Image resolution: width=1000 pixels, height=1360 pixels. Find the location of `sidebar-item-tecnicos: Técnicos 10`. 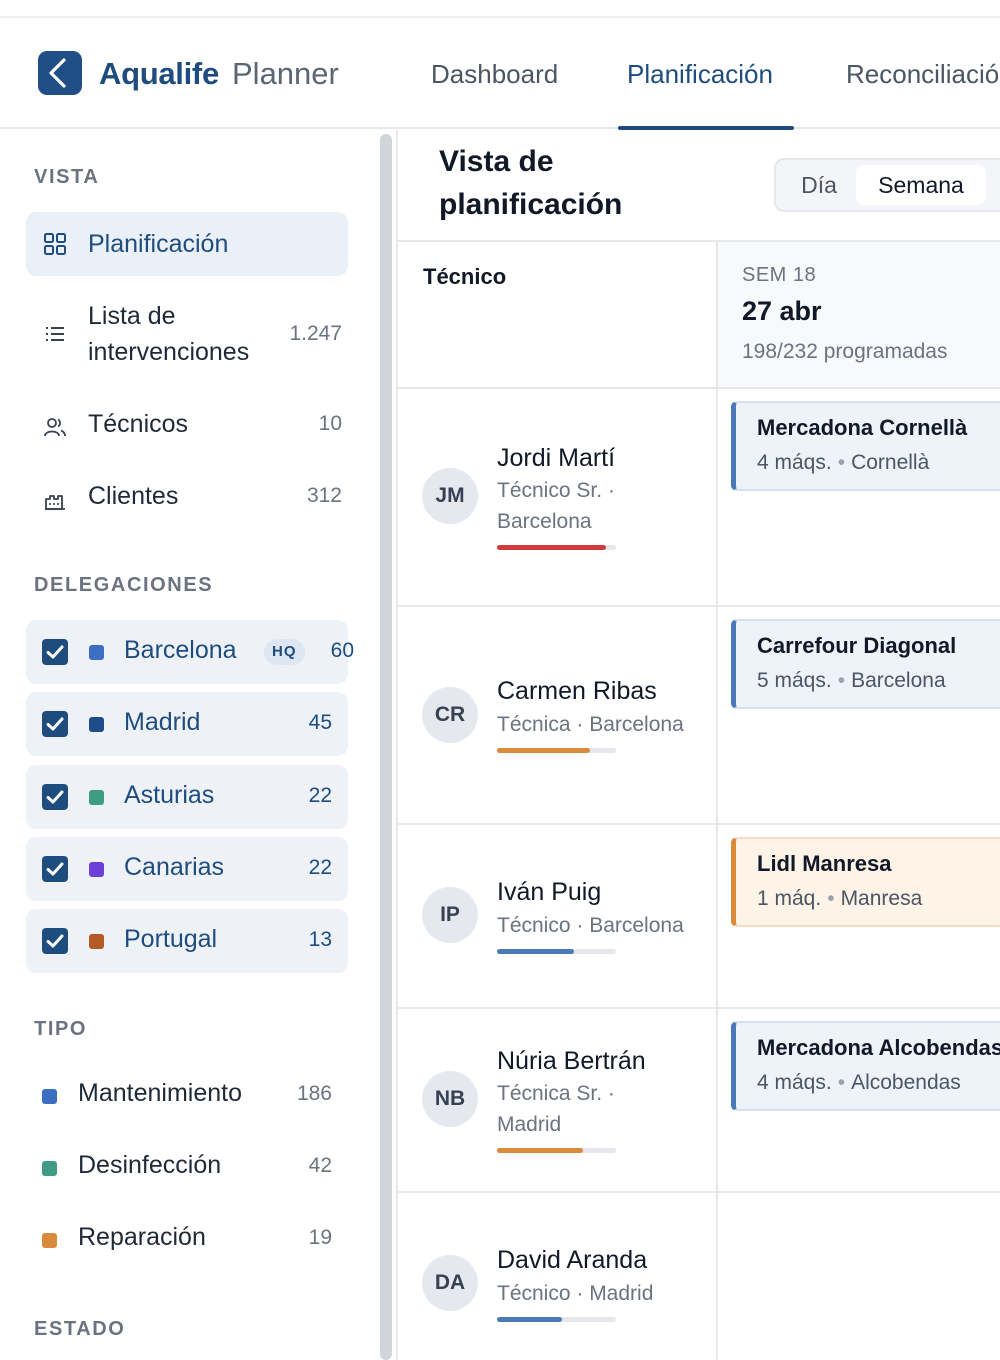

sidebar-item-tecnicos: Técnicos 10 is located at coordinates (187, 424).